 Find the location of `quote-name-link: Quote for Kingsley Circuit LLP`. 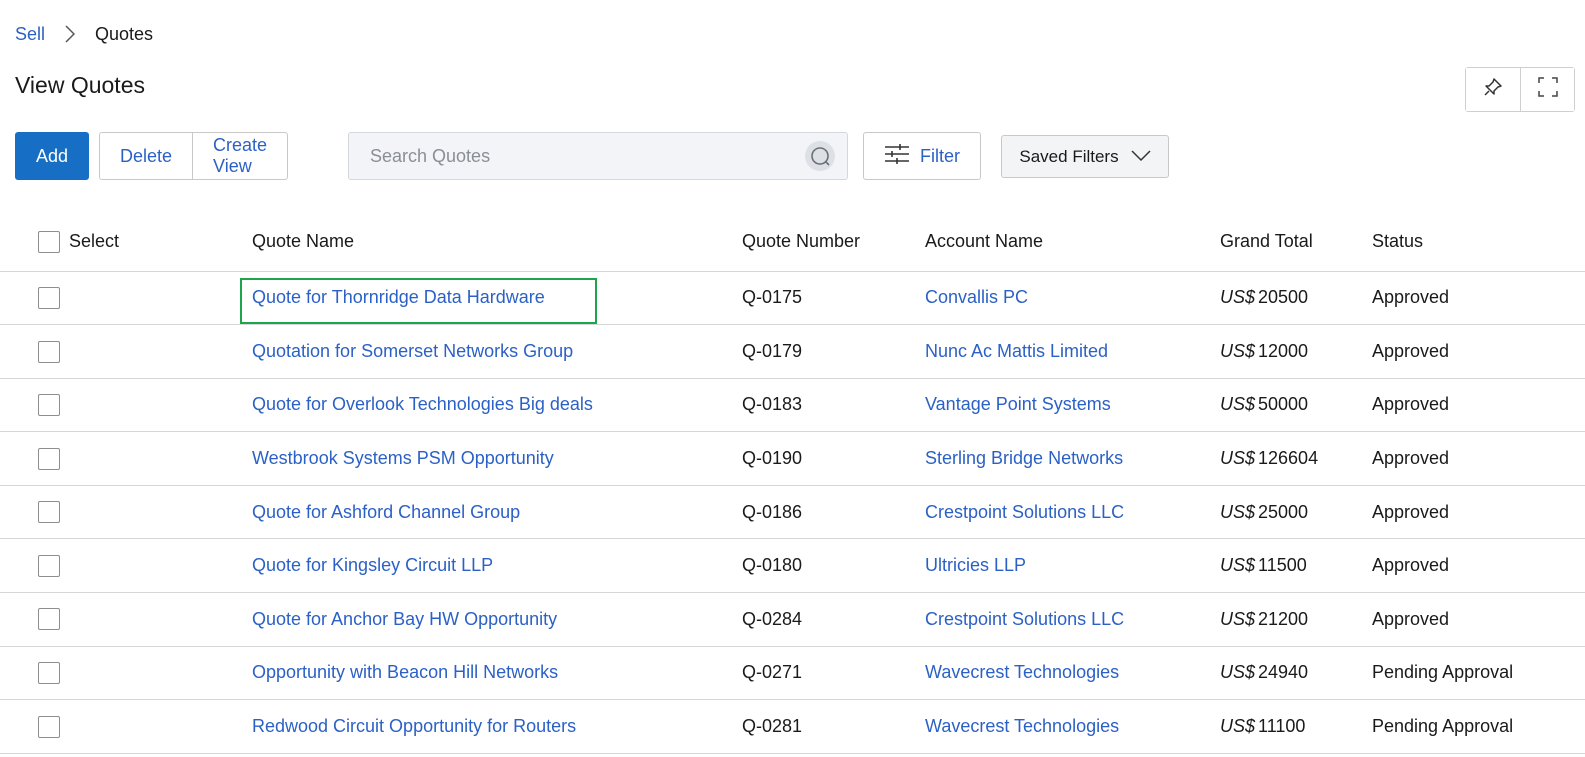

quote-name-link: Quote for Kingsley Circuit LLP is located at coordinates (372, 565).